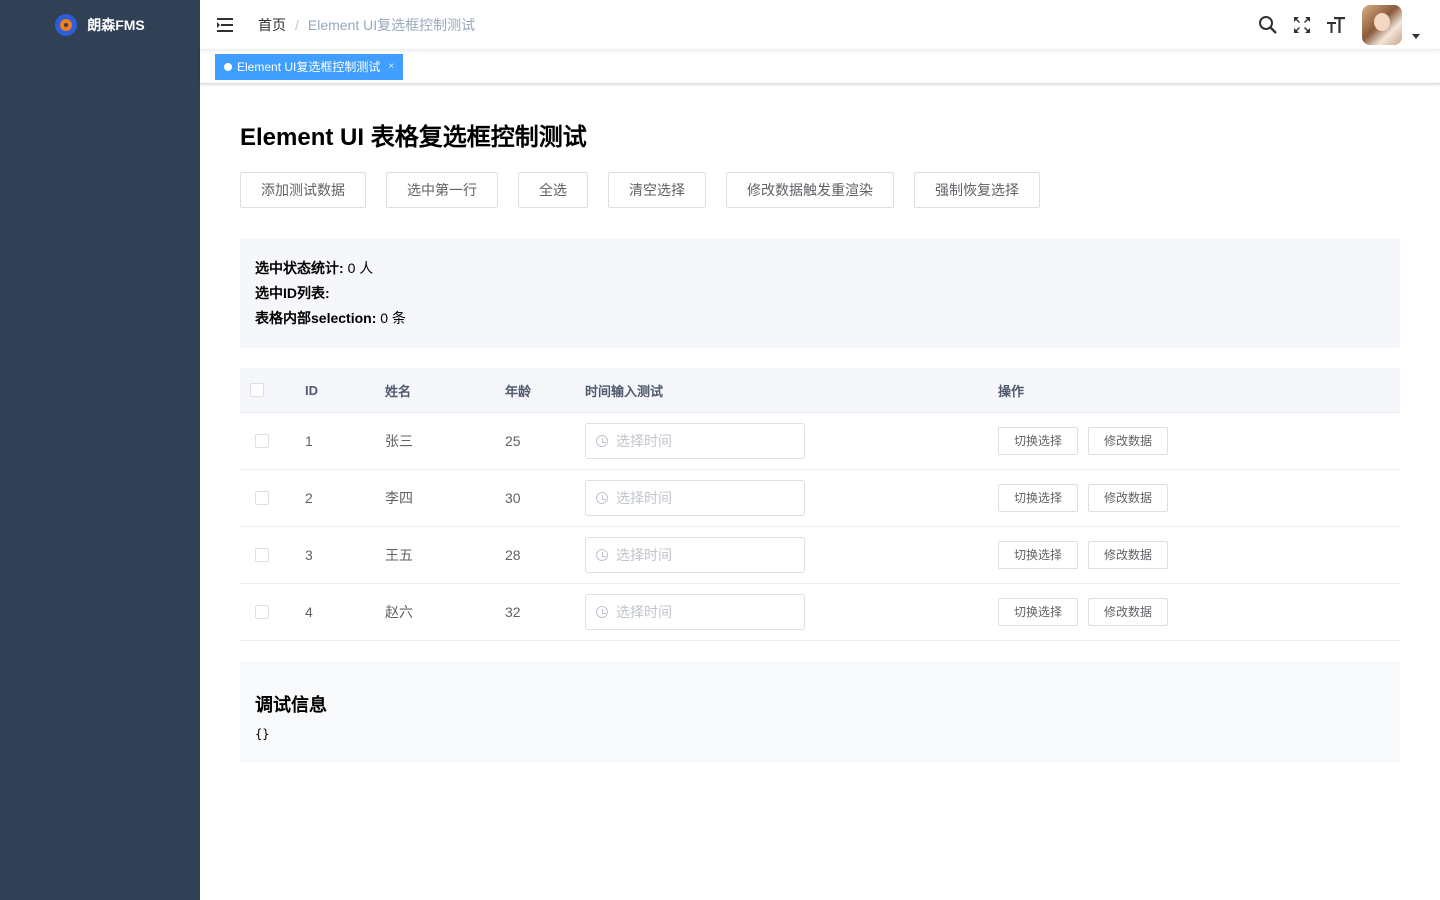  I want to click on cell-age: 32, so click(513, 612).